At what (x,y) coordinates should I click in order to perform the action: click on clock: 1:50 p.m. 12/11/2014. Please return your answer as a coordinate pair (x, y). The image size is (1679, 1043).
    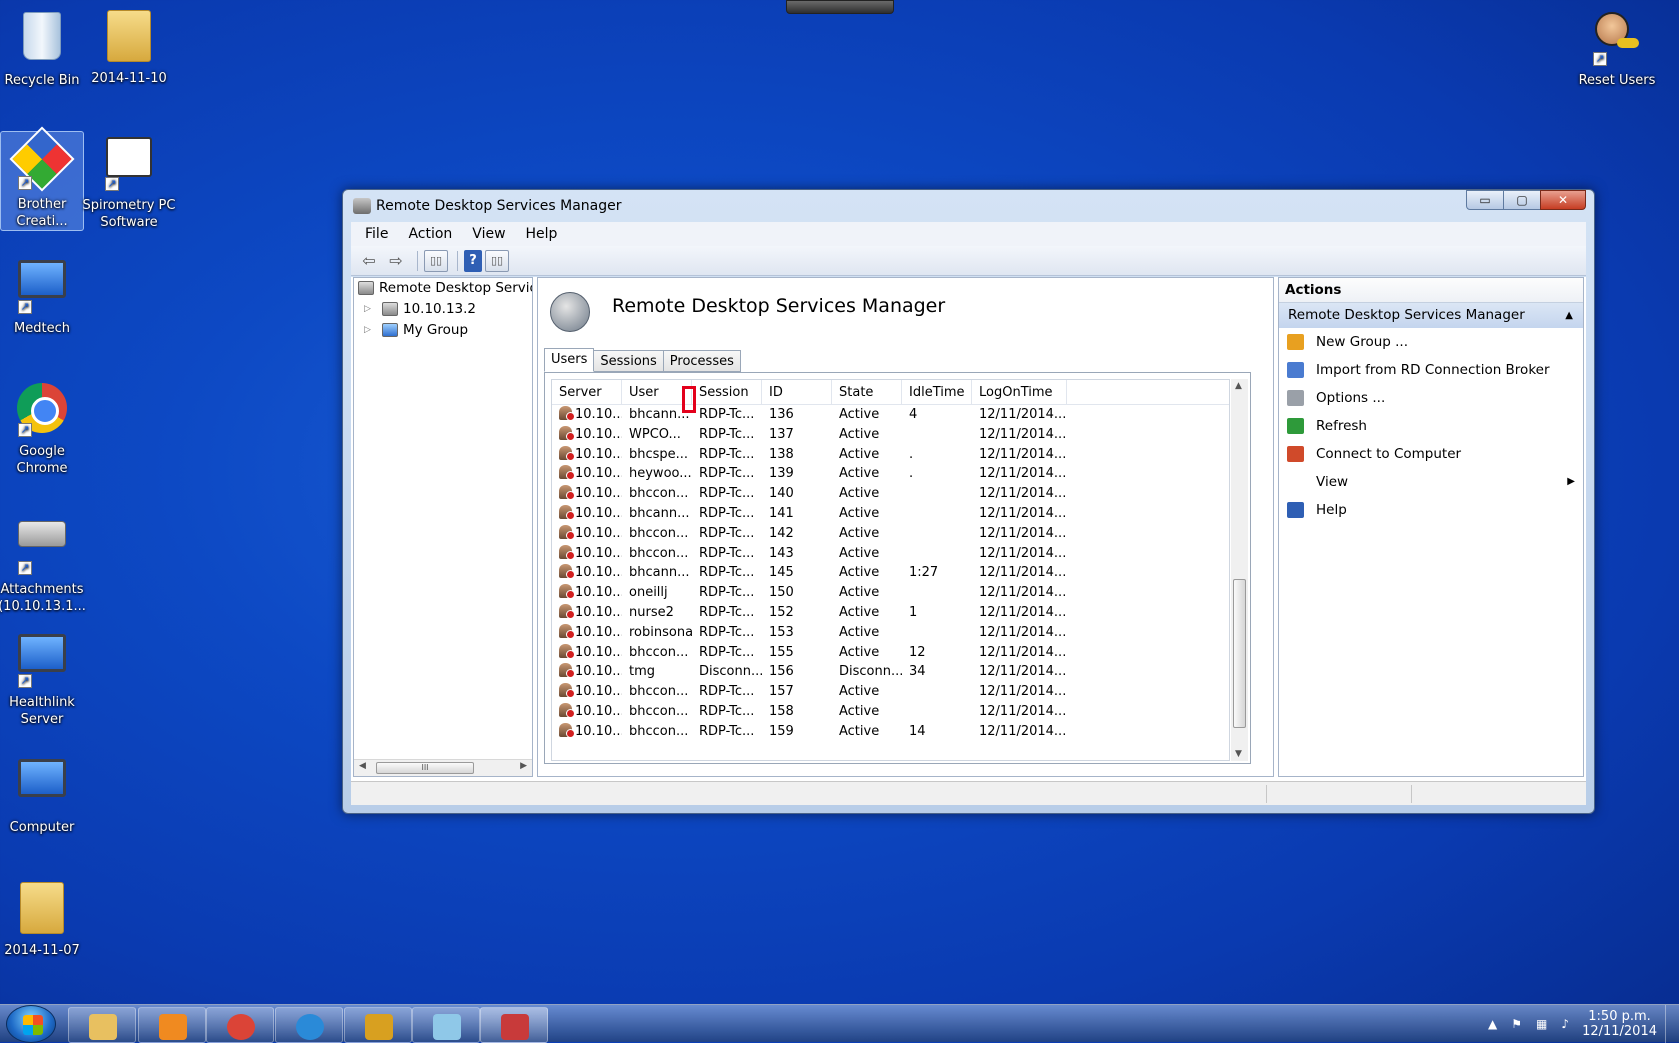
    Looking at the image, I should click on (1619, 1024).